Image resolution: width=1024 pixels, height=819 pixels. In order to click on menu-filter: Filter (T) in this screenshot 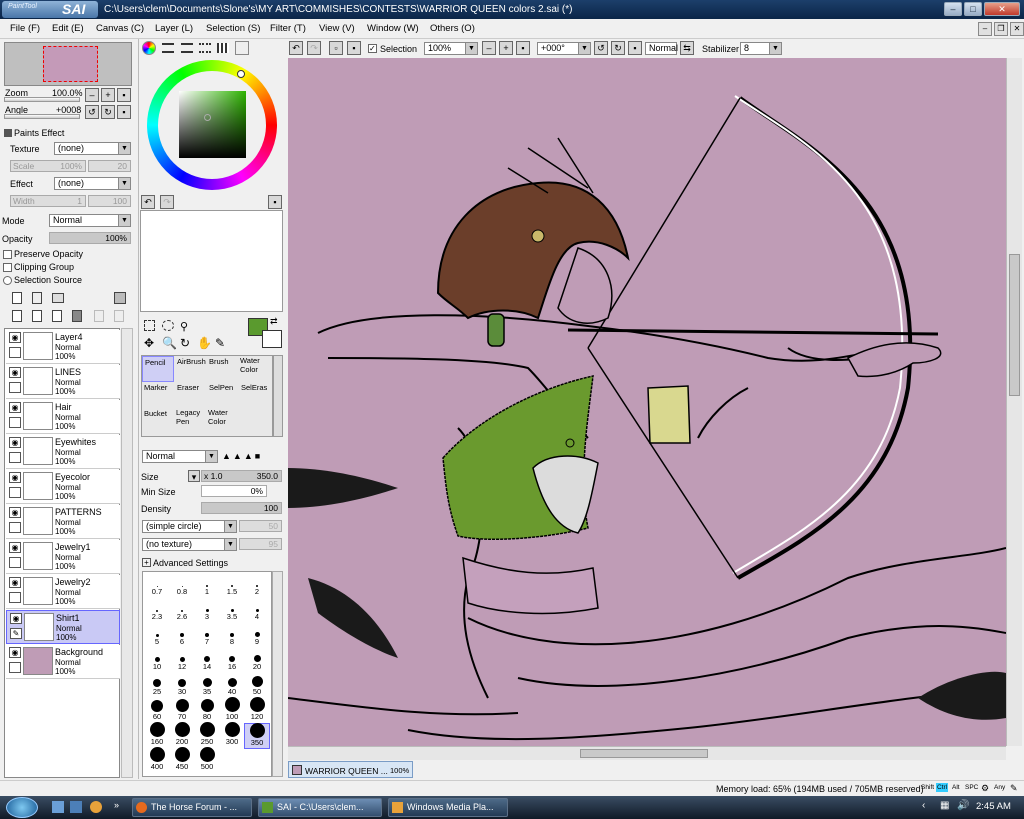, I will do `click(288, 28)`.